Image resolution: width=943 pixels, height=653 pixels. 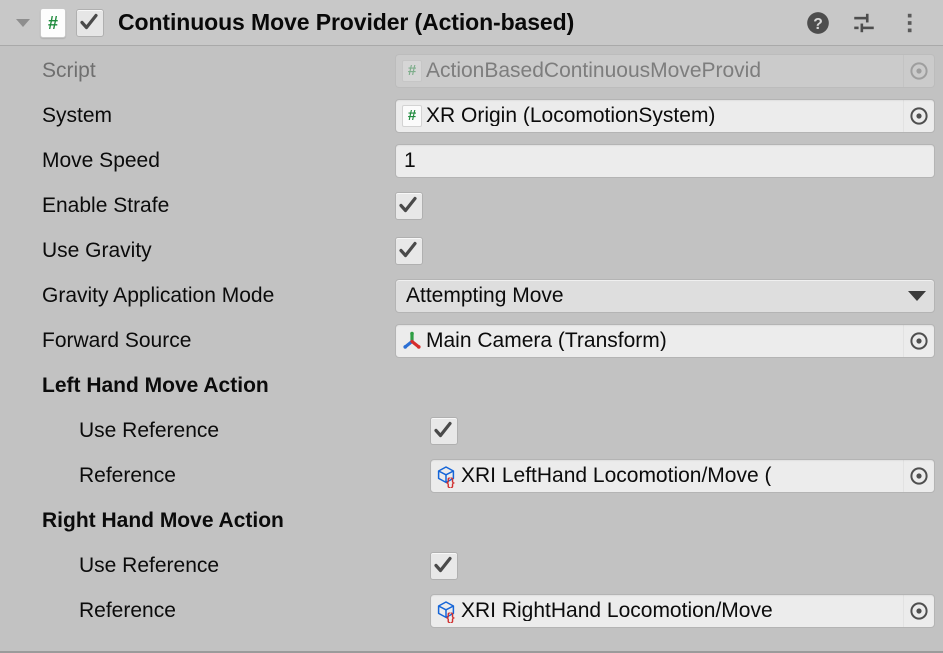 I want to click on field-area-left-reference: {} XRI LeftHand Locomotion/Move (, so click(x=686, y=475).